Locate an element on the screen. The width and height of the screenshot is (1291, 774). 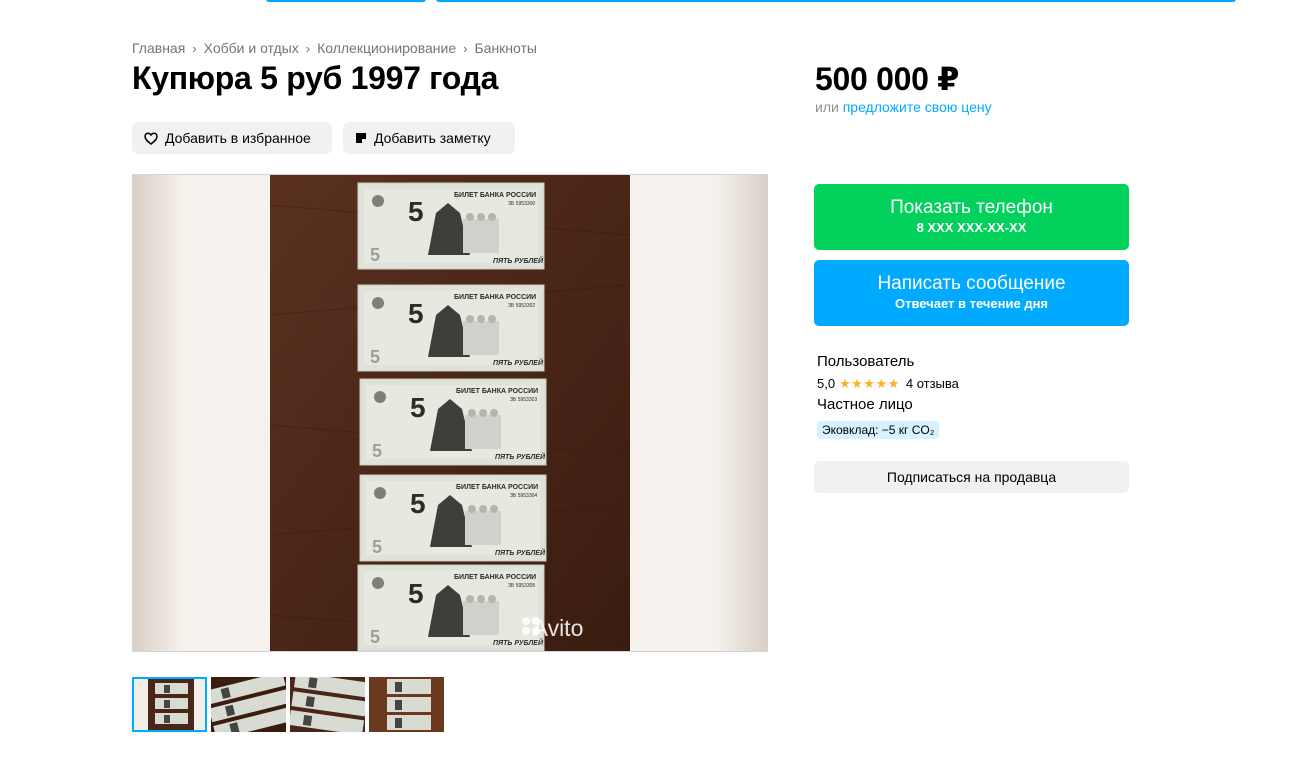
avito-watermark: Avito is located at coordinates (558, 628).